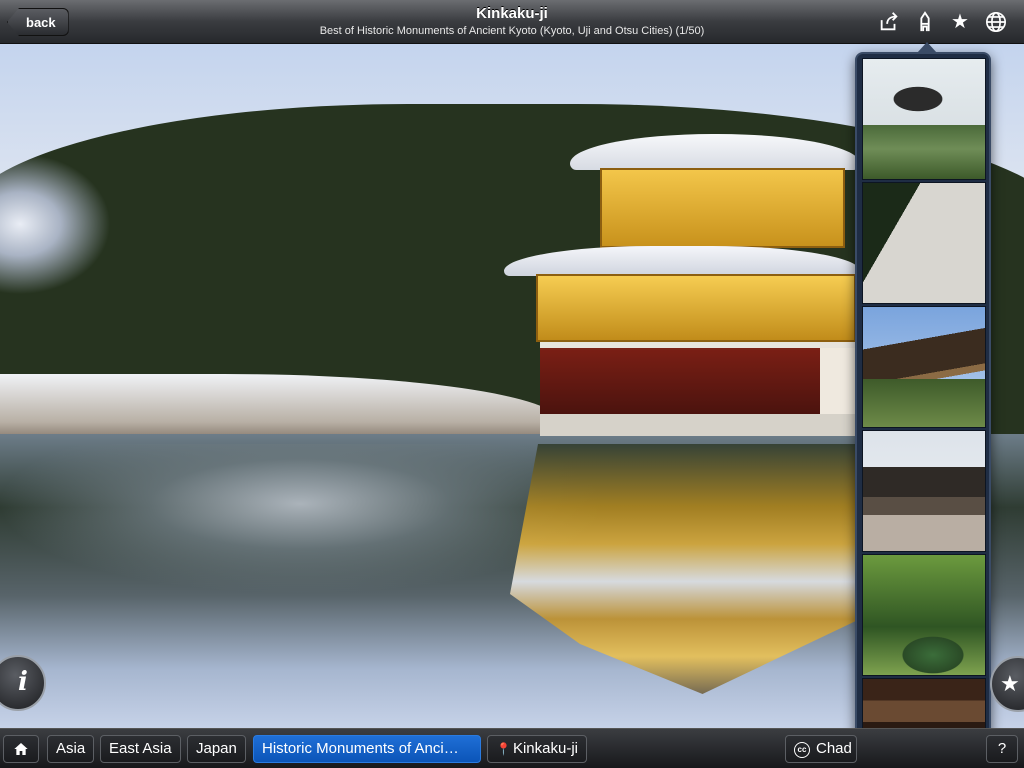 This screenshot has width=1024, height=768. Describe the element at coordinates (512, 13) in the screenshot. I see `page-title: Kinkaku-ji` at that location.